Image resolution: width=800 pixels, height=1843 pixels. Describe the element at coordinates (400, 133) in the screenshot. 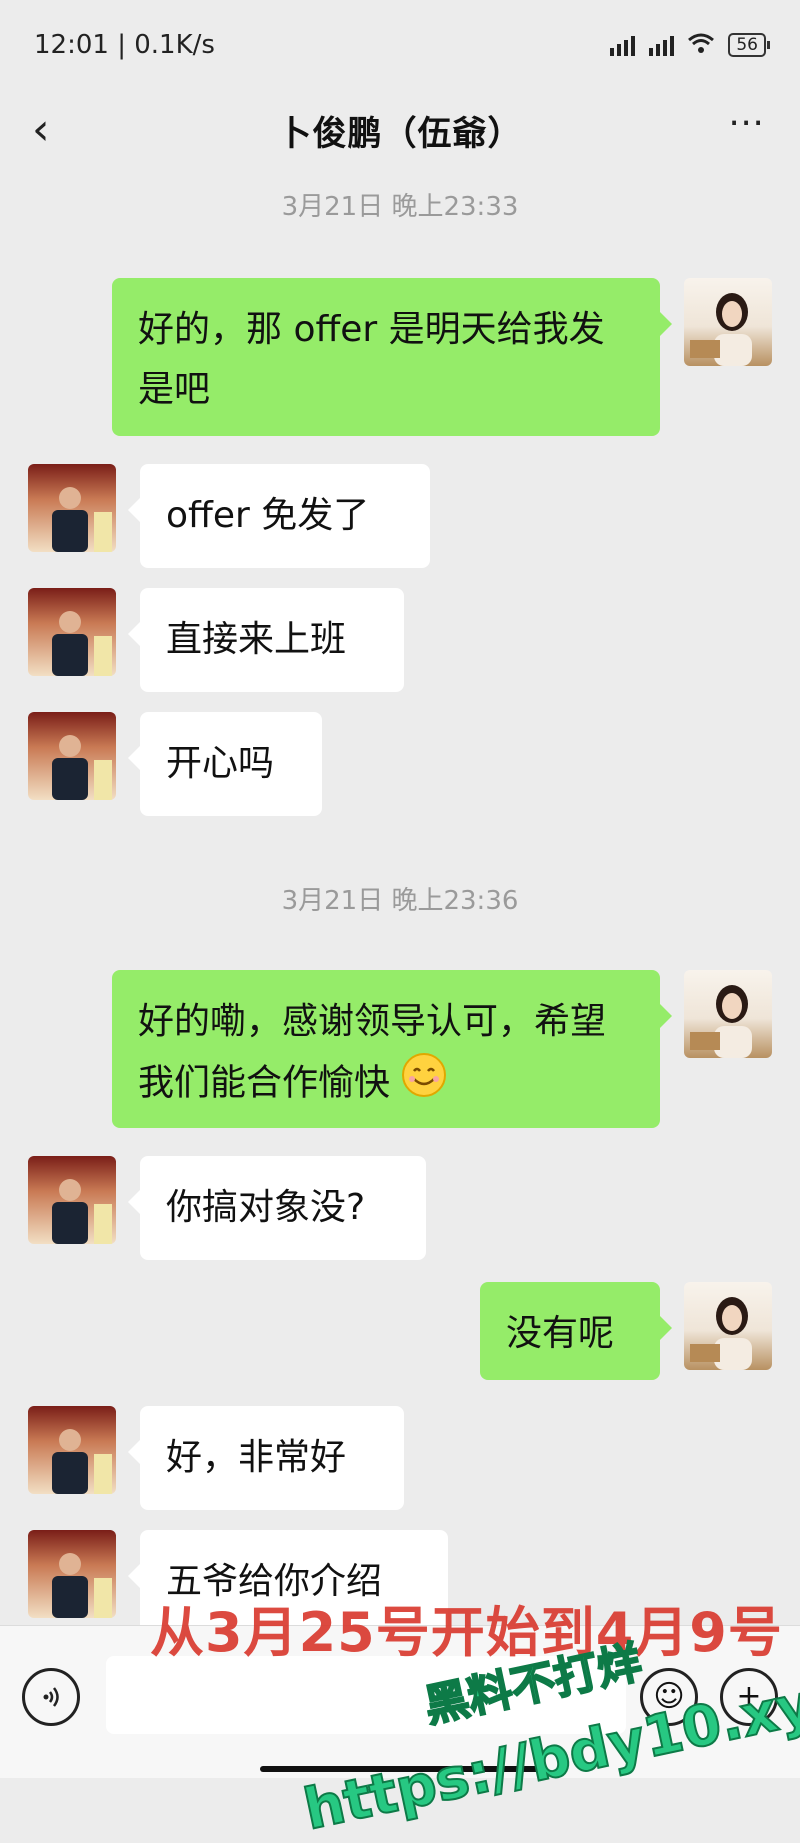

I see `chat-title: 卜俊鹏（伍爺）` at that location.